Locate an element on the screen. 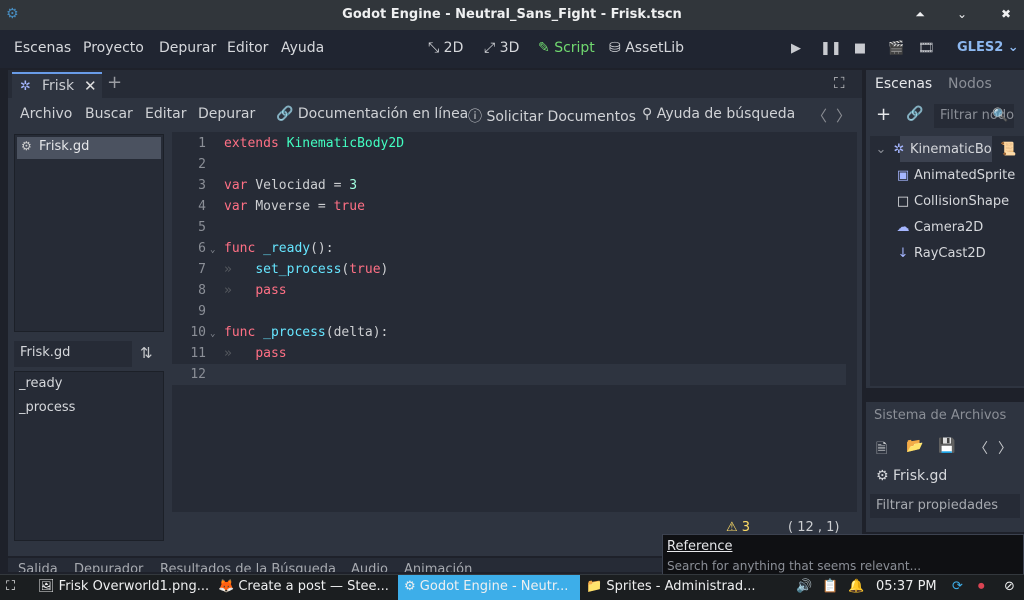 This screenshot has height=600, width=1024. tab-audio: Audio is located at coordinates (369, 567).